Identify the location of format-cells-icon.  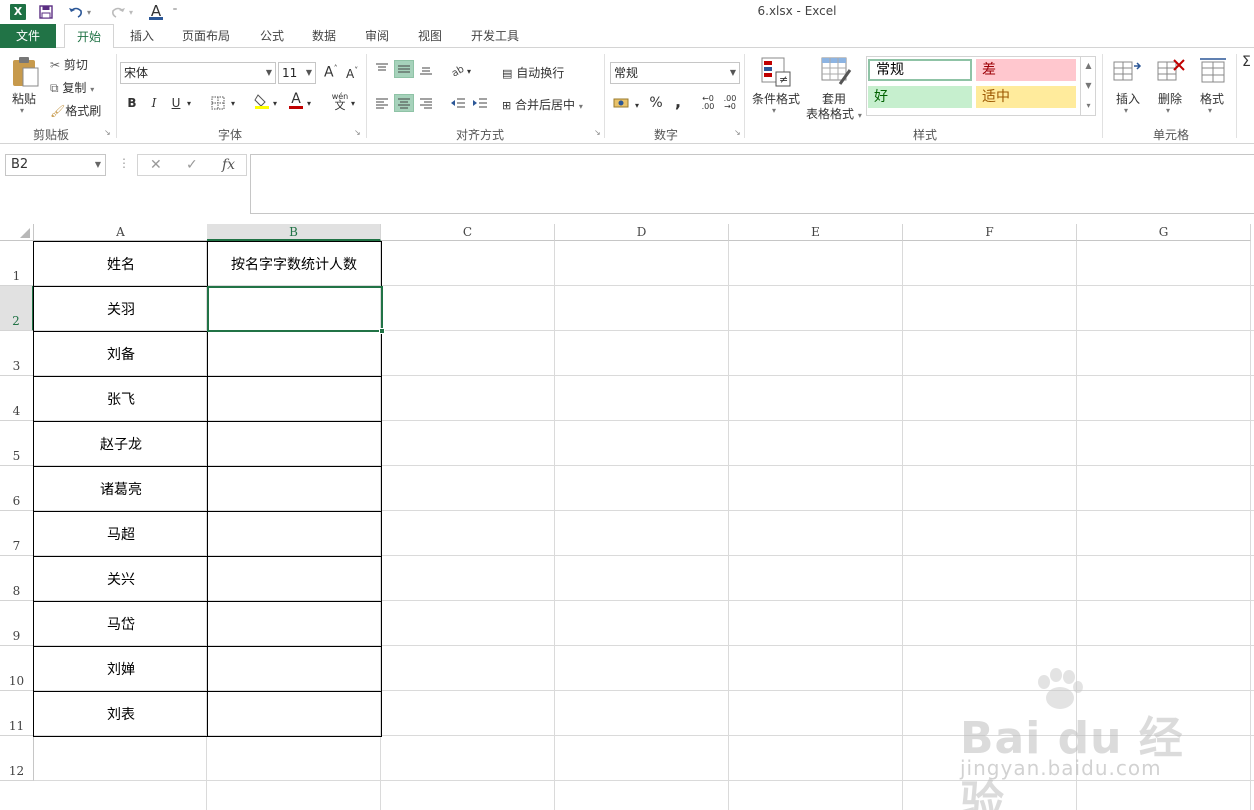
(1213, 71).